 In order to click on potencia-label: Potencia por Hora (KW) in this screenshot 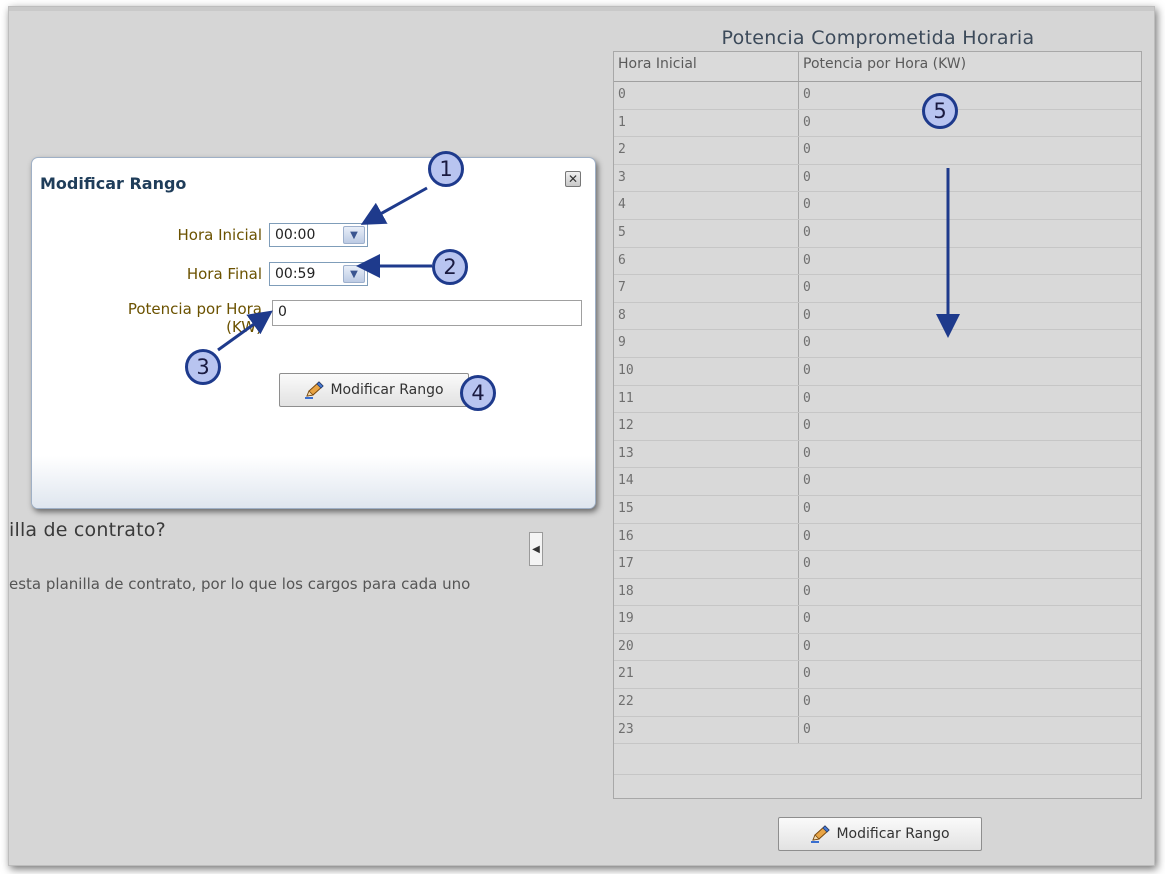, I will do `click(177, 318)`.